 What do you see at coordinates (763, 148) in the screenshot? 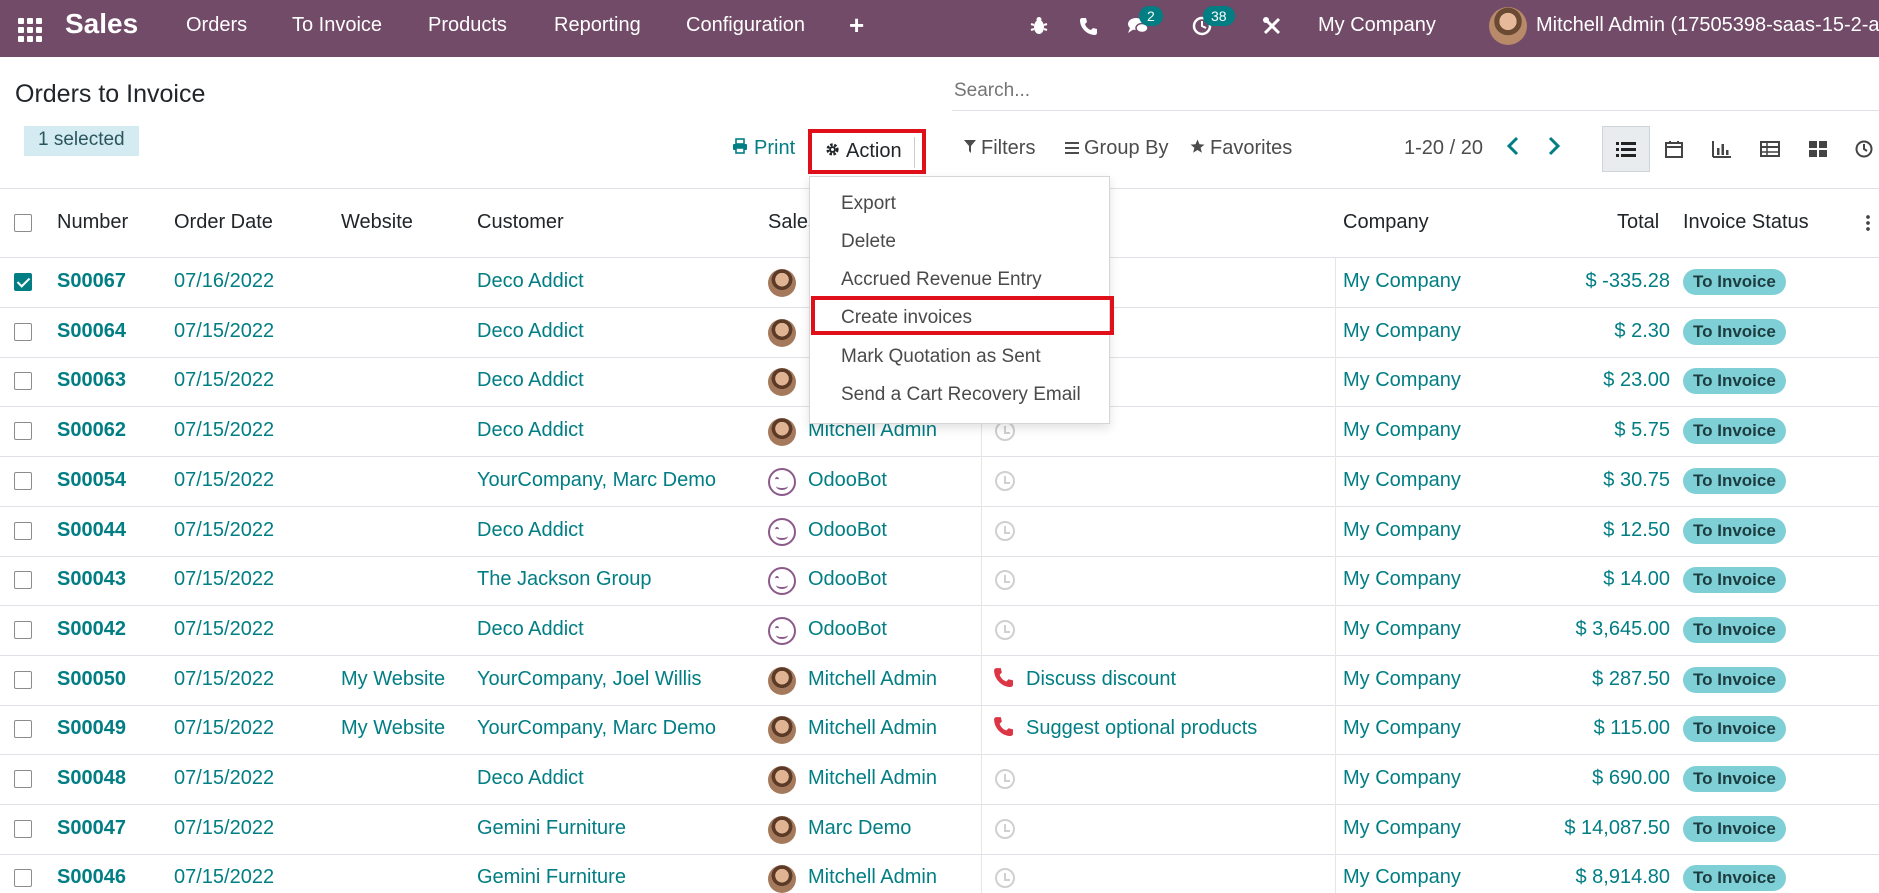
I see `print-button: Print` at bounding box center [763, 148].